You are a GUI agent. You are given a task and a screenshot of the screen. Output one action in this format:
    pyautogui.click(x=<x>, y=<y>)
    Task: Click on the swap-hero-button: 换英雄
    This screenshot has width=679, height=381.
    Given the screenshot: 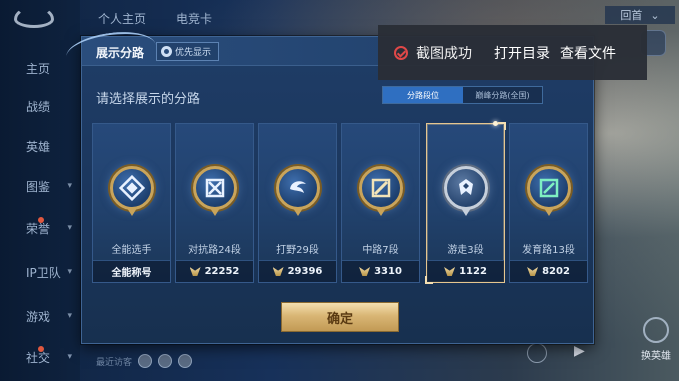 What is the action you would take?
    pyautogui.click(x=656, y=331)
    